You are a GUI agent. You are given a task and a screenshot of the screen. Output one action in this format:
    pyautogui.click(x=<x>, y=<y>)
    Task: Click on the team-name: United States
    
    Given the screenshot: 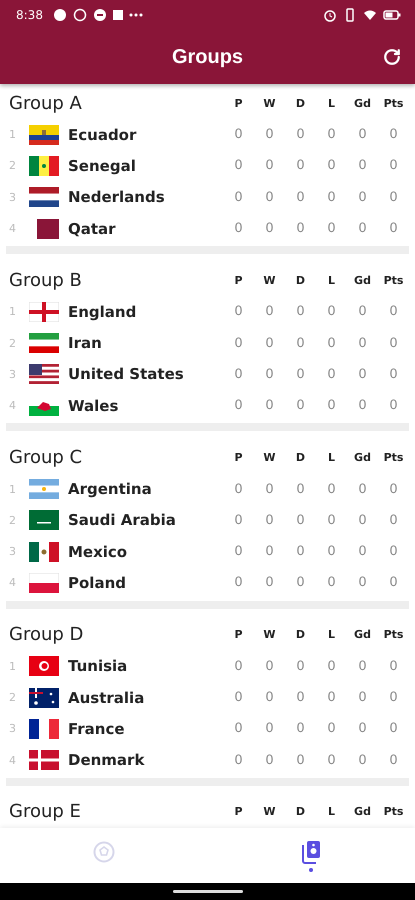 What is the action you would take?
    pyautogui.click(x=126, y=374)
    